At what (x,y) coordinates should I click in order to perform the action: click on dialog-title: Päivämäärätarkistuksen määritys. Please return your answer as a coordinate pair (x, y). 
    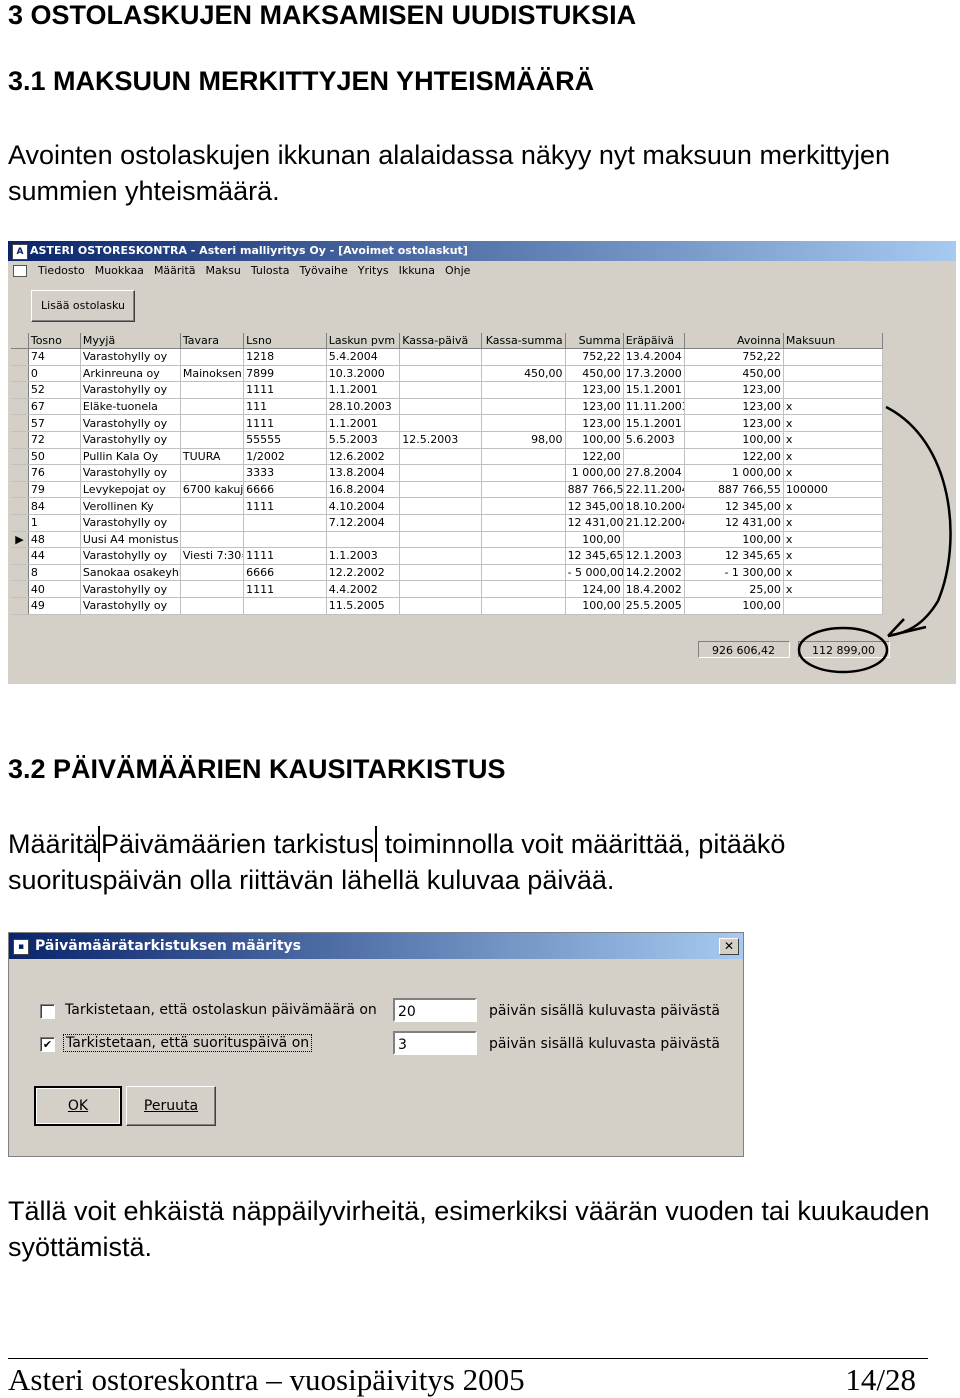
    Looking at the image, I should click on (168, 946).